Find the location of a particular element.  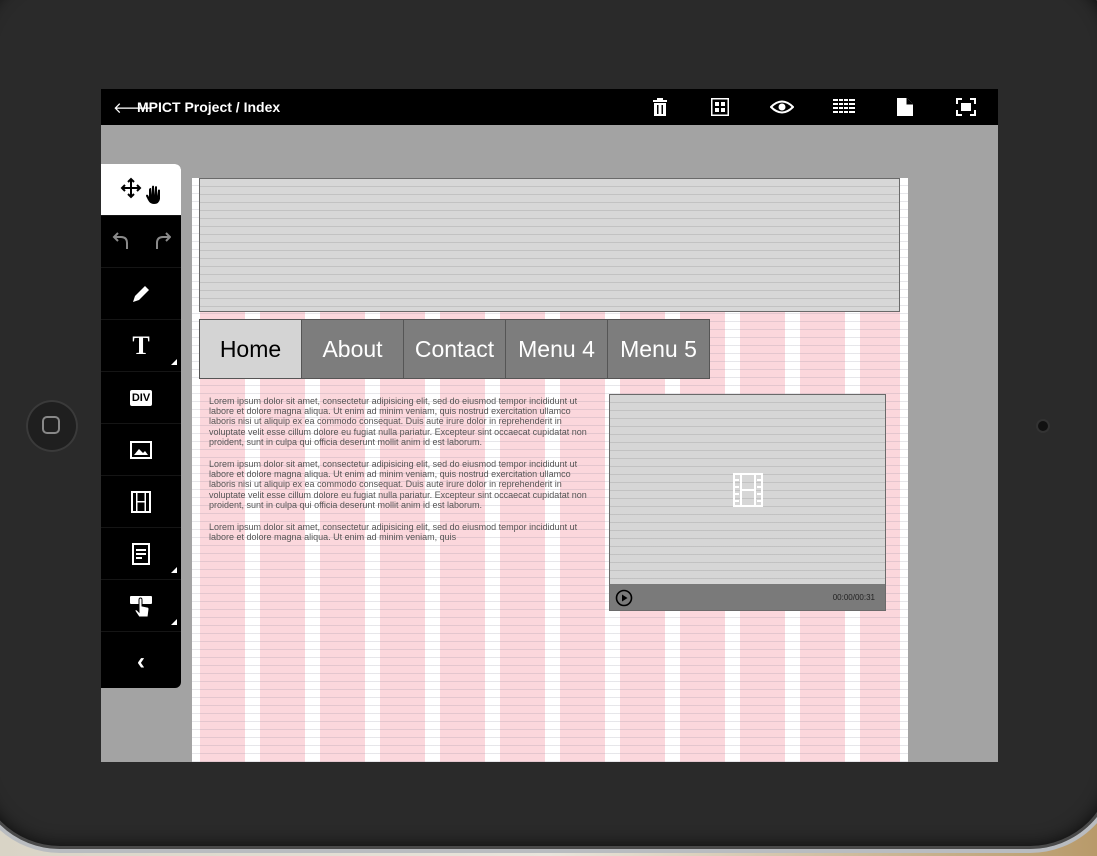

play-icon is located at coordinates (624, 600).